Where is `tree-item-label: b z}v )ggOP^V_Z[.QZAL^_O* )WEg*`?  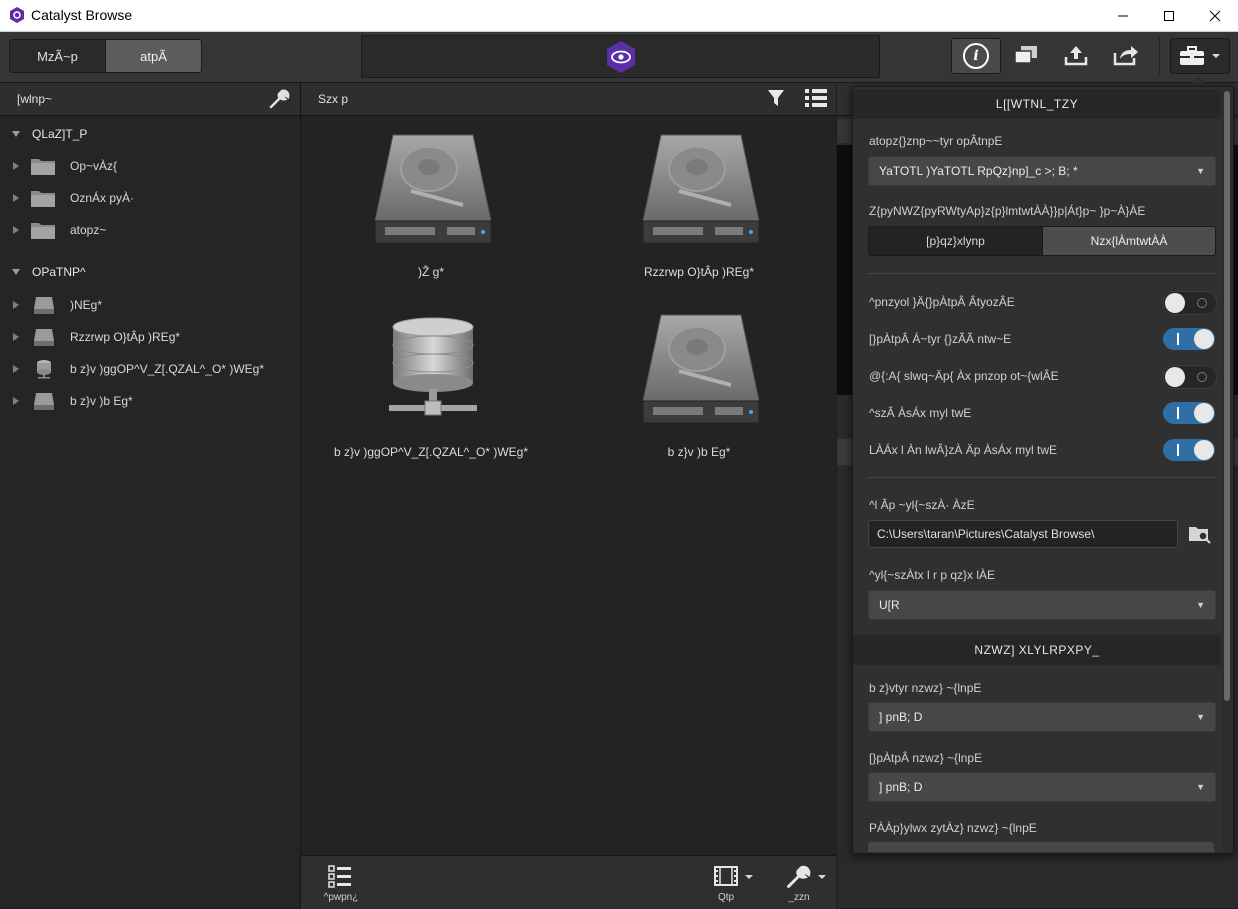
tree-item-label: b z}v )ggOP^V_Z[.QZAL^_O* )WEg* is located at coordinates (167, 369).